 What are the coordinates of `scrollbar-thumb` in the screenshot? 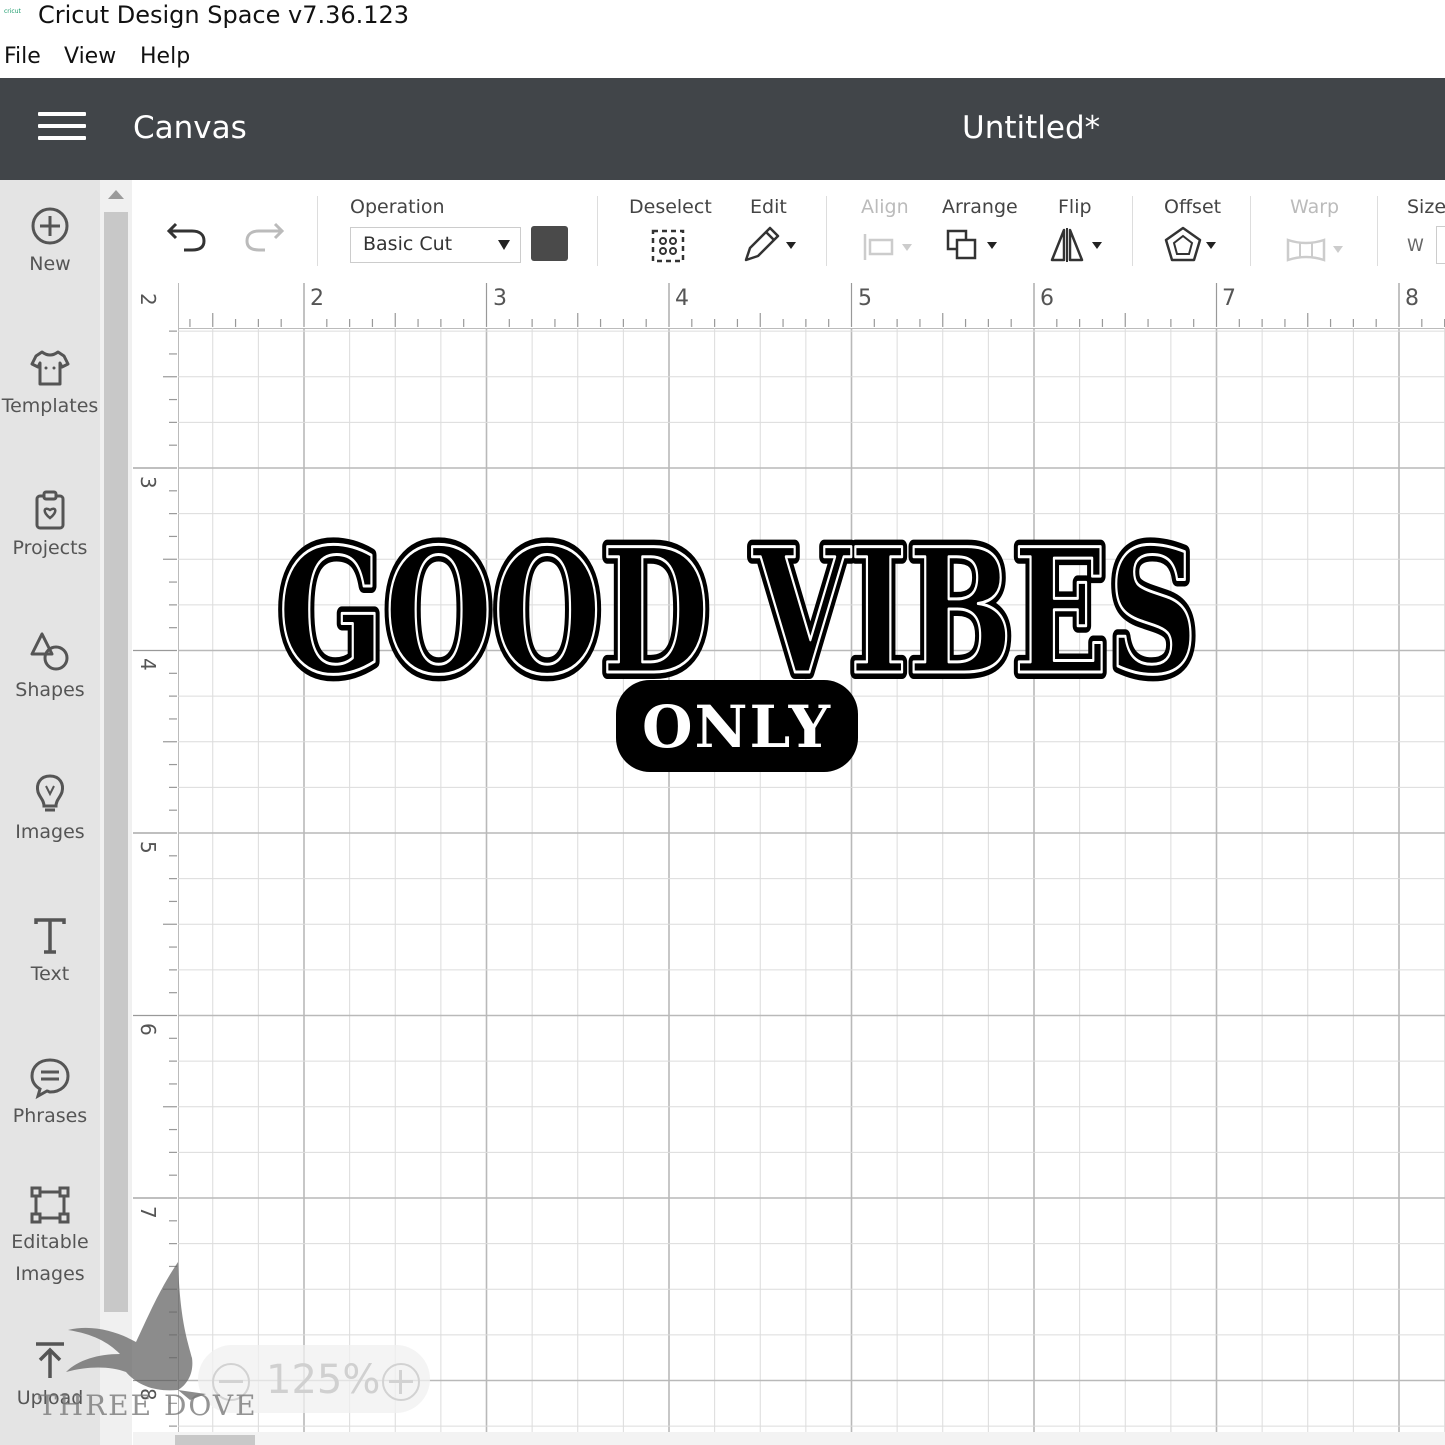 It's located at (215, 1440).